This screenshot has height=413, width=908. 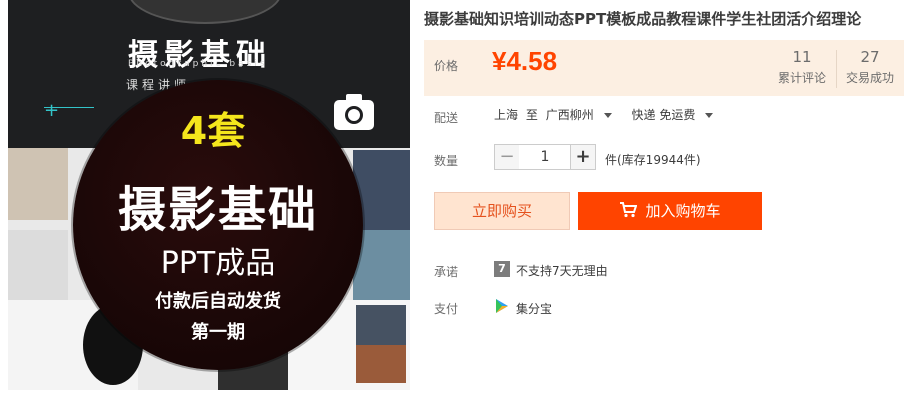 I want to click on buy-now-button: 立即购买, so click(x=502, y=211).